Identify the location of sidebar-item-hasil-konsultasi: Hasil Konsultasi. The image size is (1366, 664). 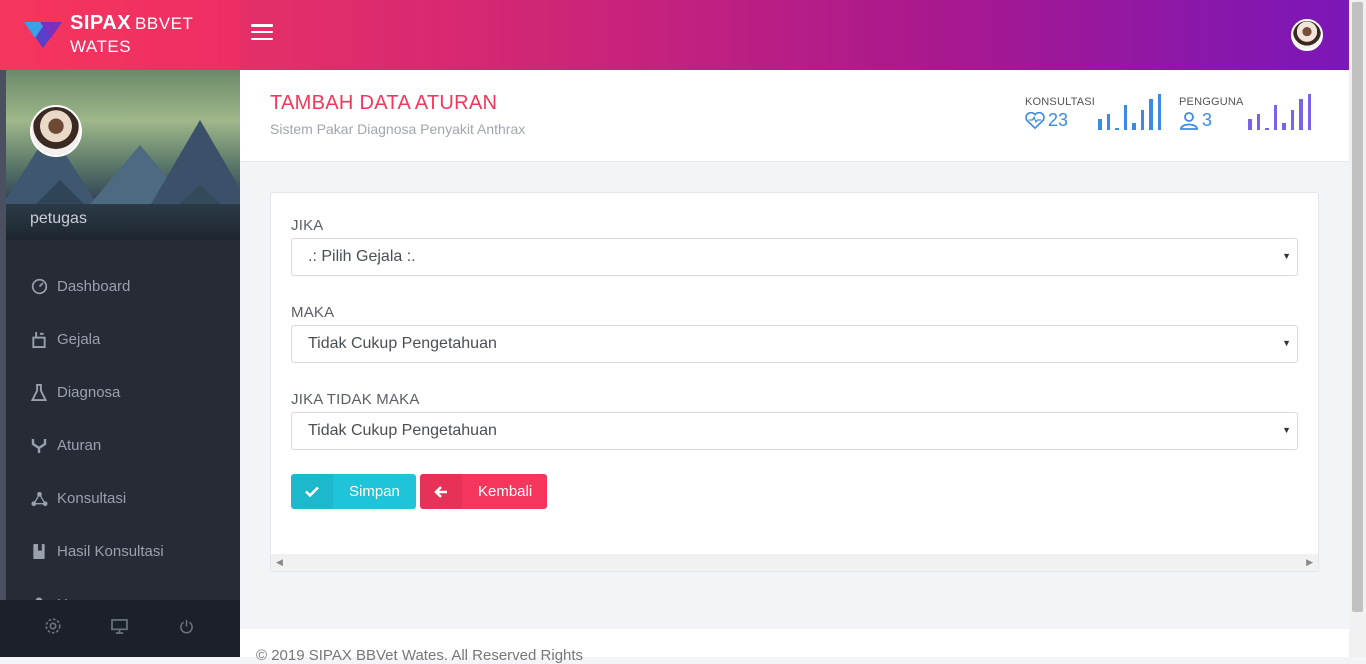
(120, 551).